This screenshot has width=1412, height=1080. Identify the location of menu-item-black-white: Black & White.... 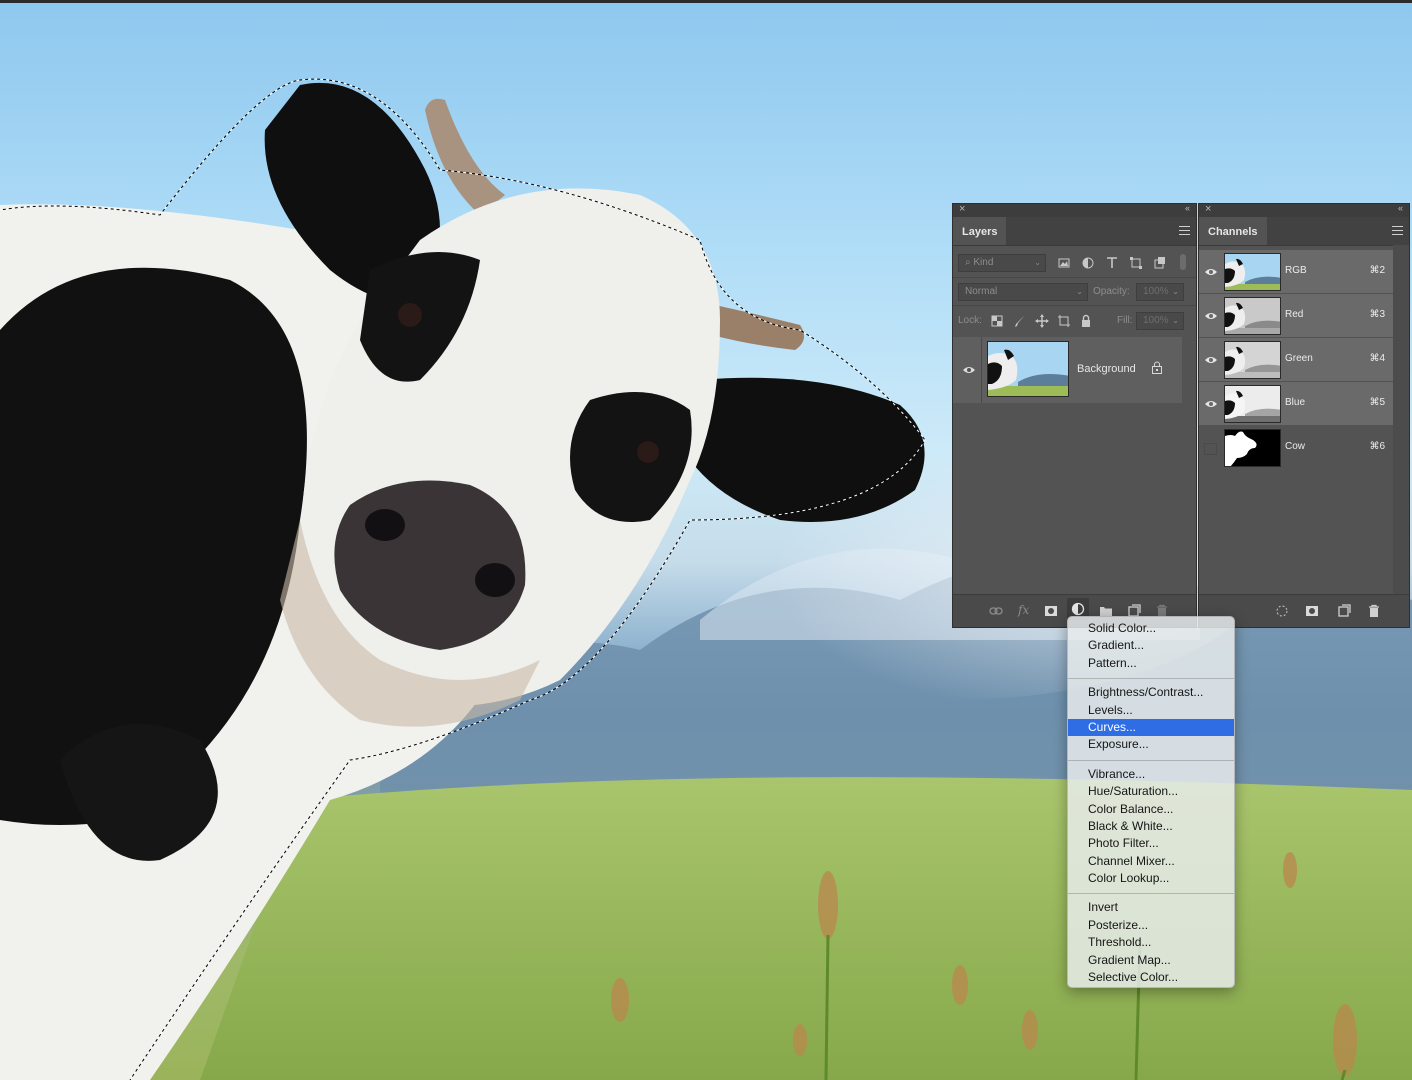
(1151, 826).